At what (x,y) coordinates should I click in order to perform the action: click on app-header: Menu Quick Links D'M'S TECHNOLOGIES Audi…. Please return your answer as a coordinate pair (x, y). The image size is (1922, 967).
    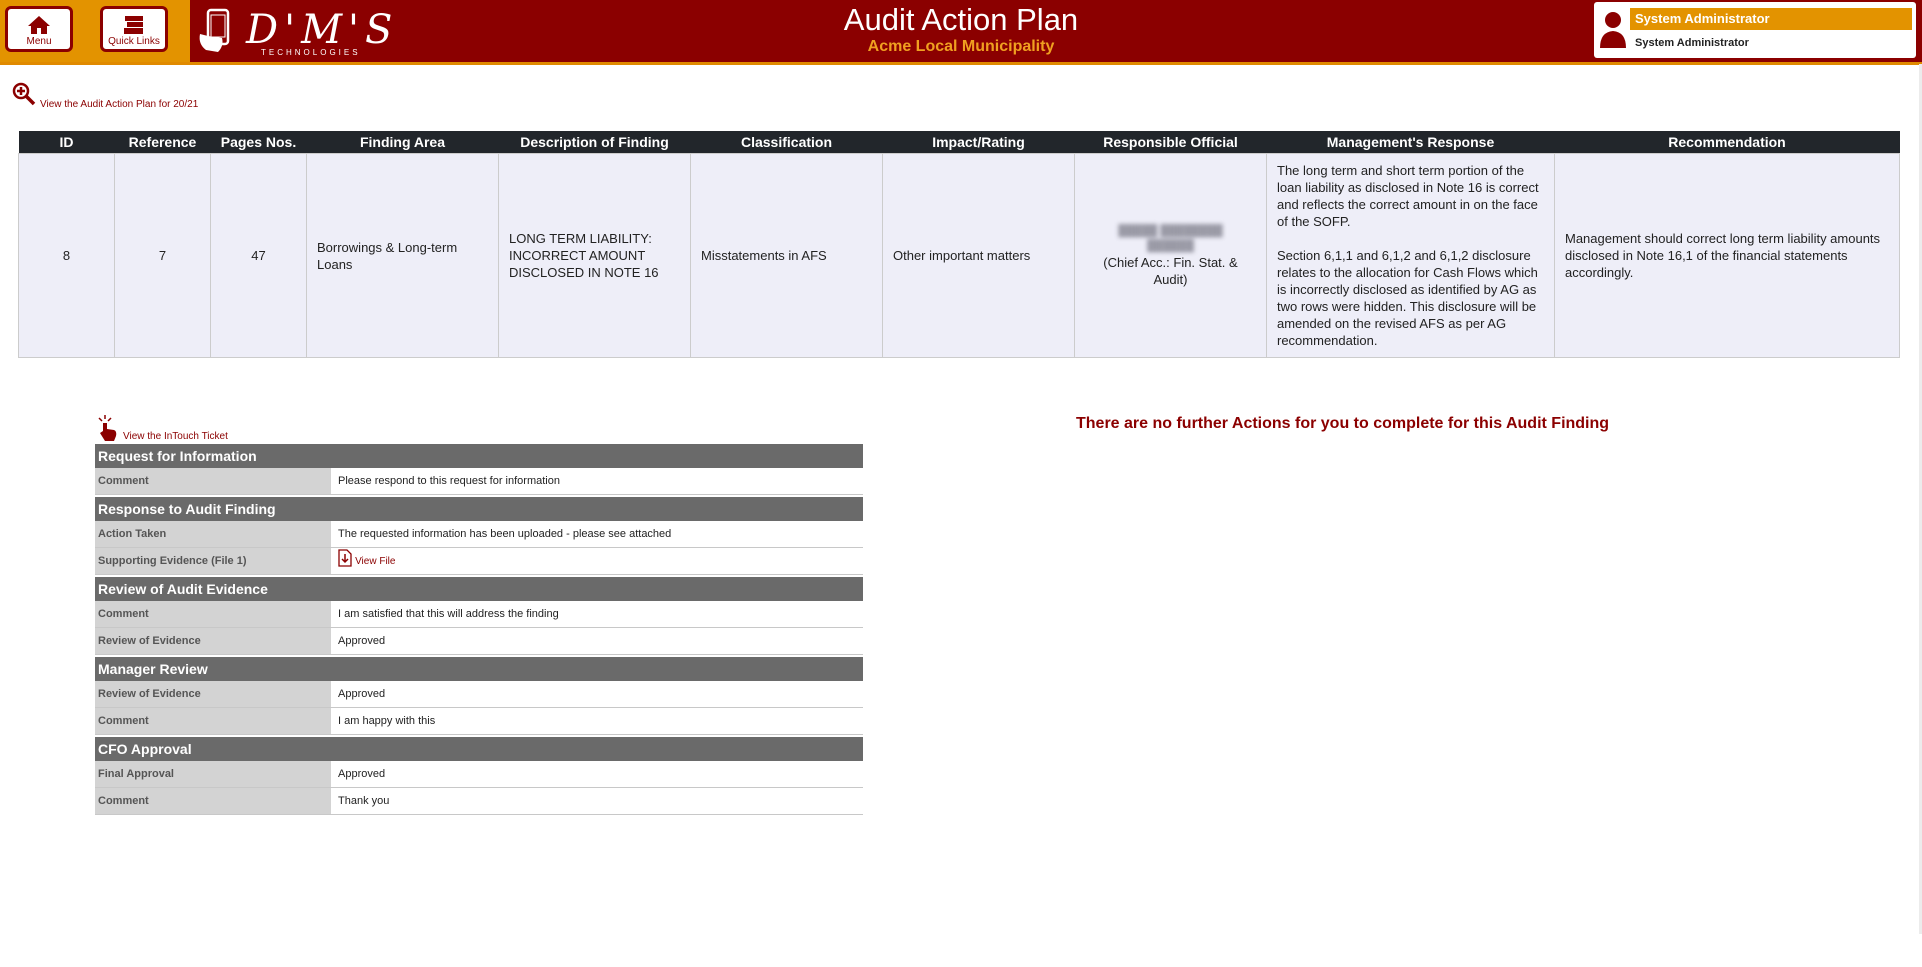
    Looking at the image, I should click on (961, 32).